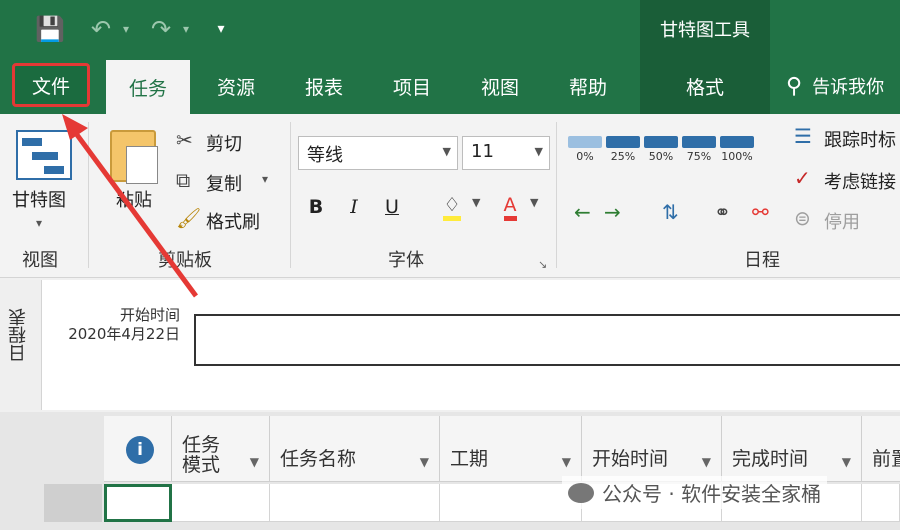 This screenshot has width=900, height=530. Describe the element at coordinates (130, 206) in the screenshot. I see `annotation-arrow` at that location.